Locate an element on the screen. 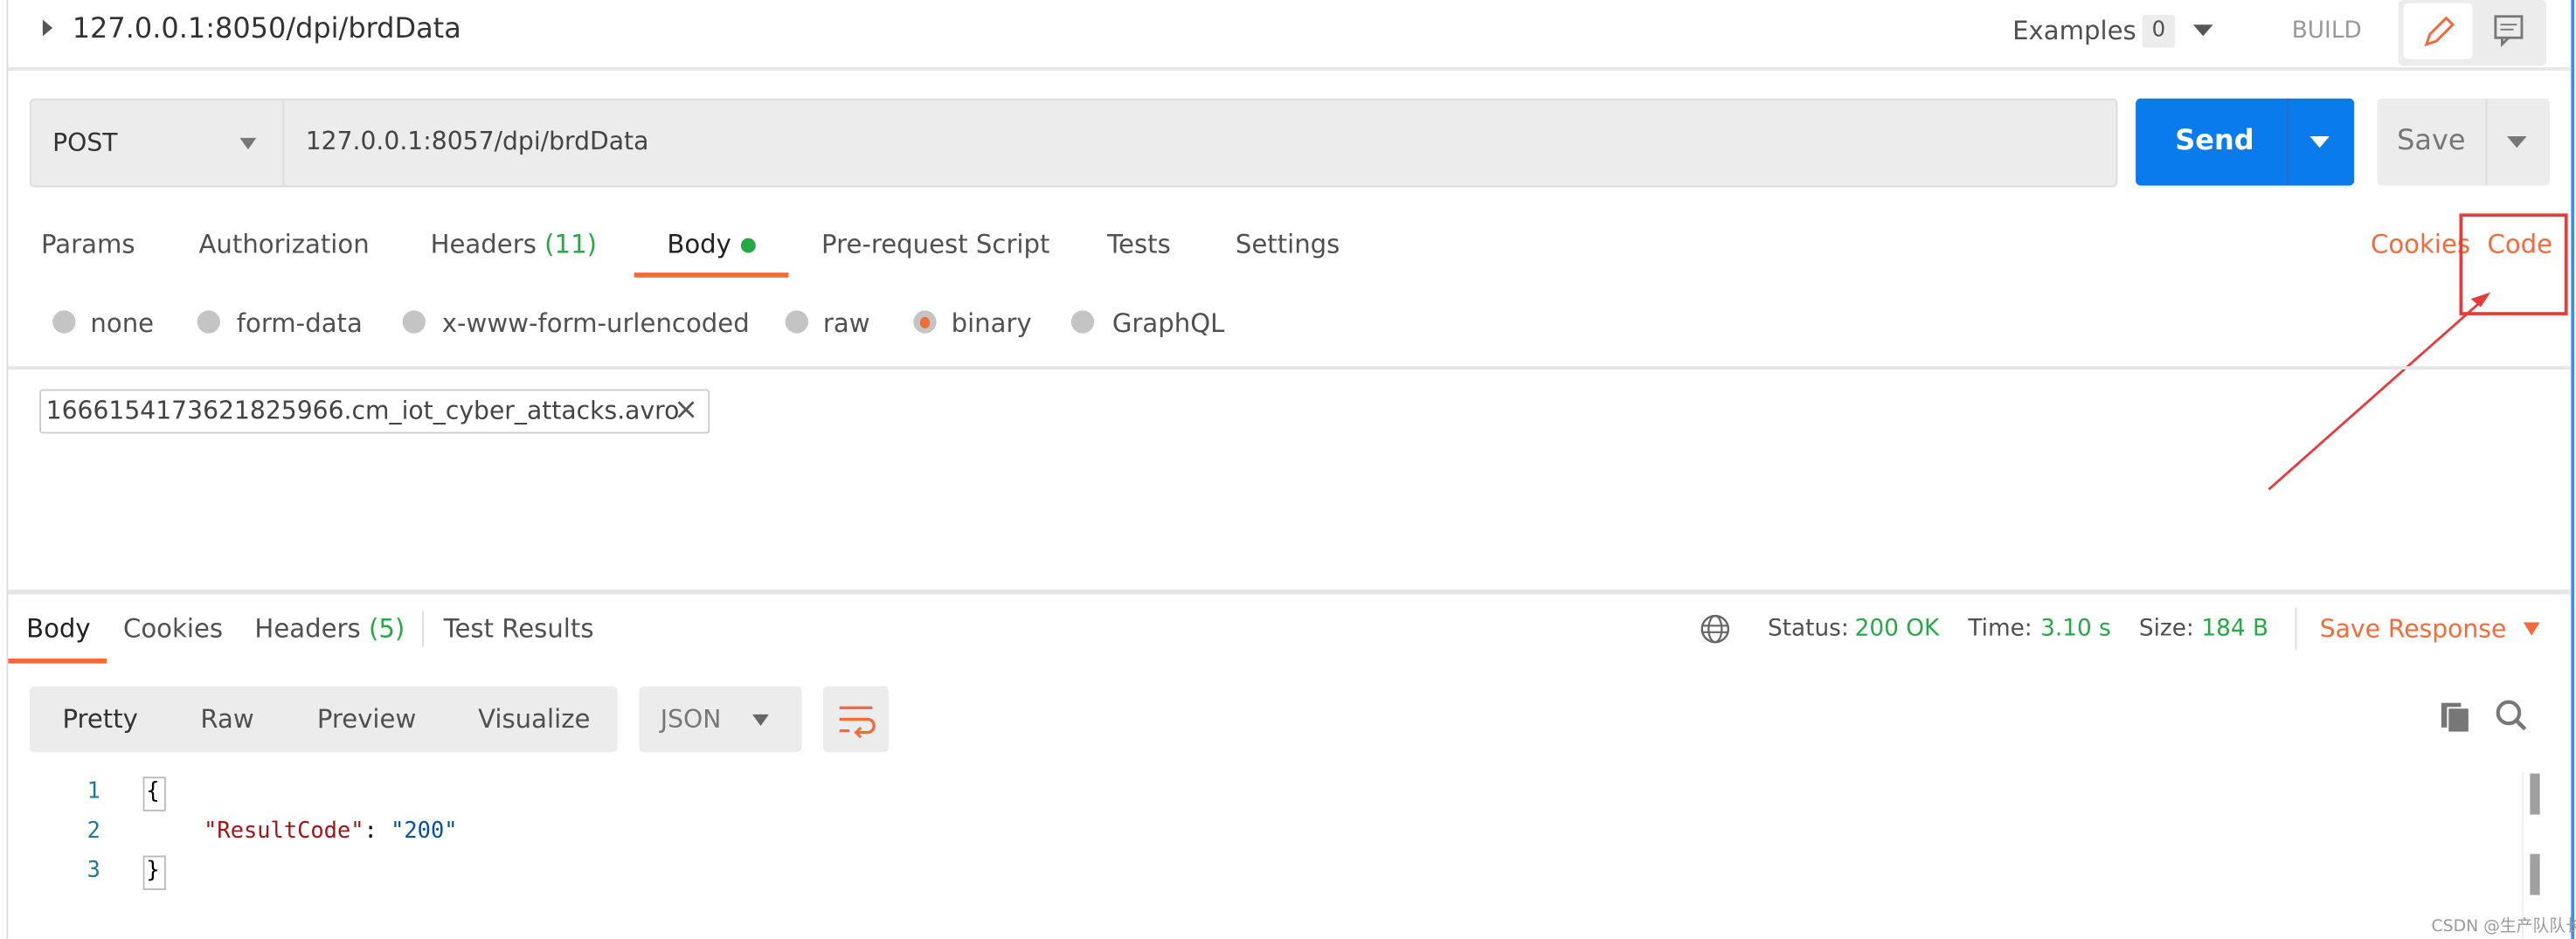 This screenshot has height=939, width=2576. save-response-dropdown-icon is located at coordinates (2531, 629).